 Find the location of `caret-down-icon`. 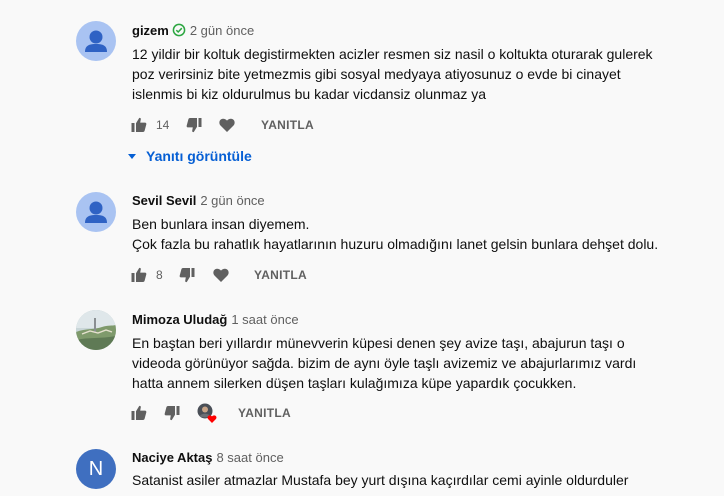

caret-down-icon is located at coordinates (132, 156).